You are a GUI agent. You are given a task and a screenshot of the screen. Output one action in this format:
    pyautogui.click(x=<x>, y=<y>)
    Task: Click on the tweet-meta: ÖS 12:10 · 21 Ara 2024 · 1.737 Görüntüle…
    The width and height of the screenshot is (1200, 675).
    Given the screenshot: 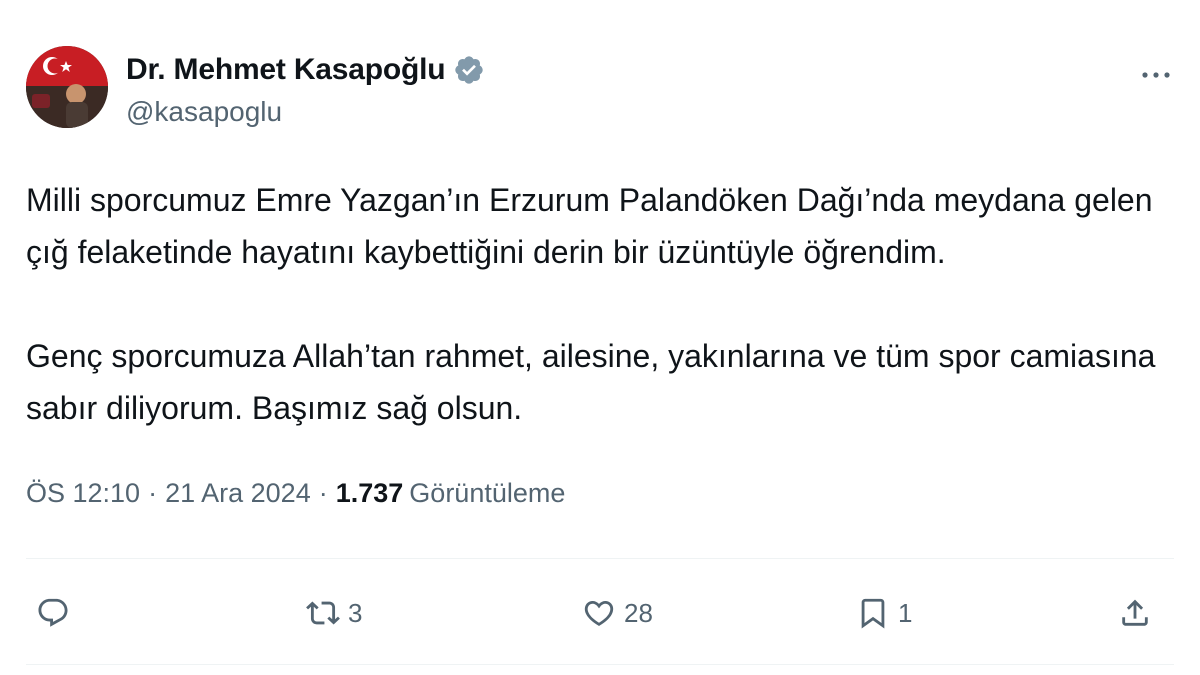 What is the action you would take?
    pyautogui.click(x=295, y=493)
    